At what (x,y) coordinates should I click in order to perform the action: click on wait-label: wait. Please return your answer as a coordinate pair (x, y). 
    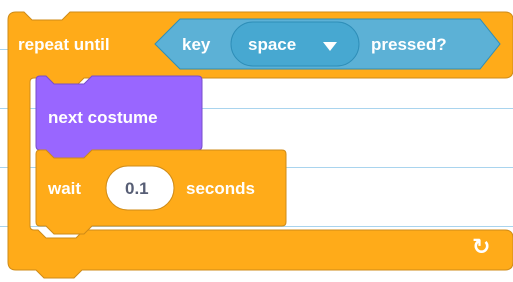
    Looking at the image, I should click on (65, 188).